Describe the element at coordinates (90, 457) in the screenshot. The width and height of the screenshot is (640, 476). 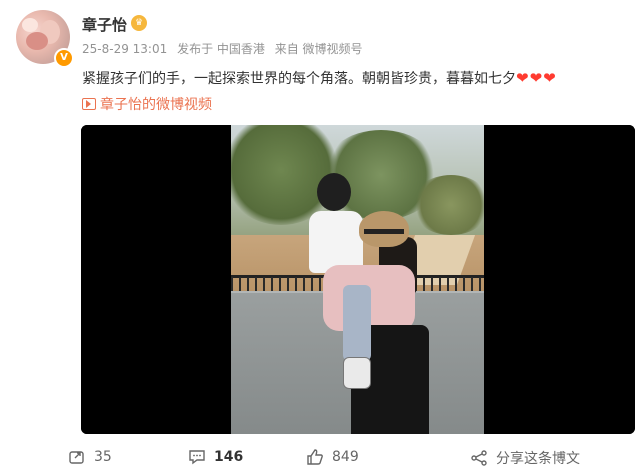
I see `forward-button: 35` at that location.